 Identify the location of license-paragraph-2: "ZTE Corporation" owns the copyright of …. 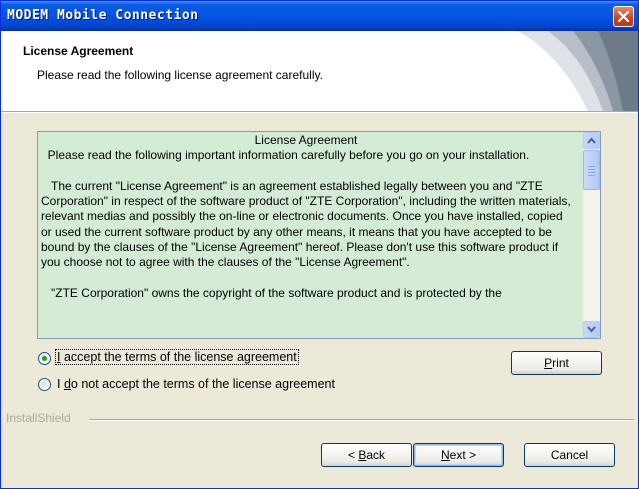
(271, 292).